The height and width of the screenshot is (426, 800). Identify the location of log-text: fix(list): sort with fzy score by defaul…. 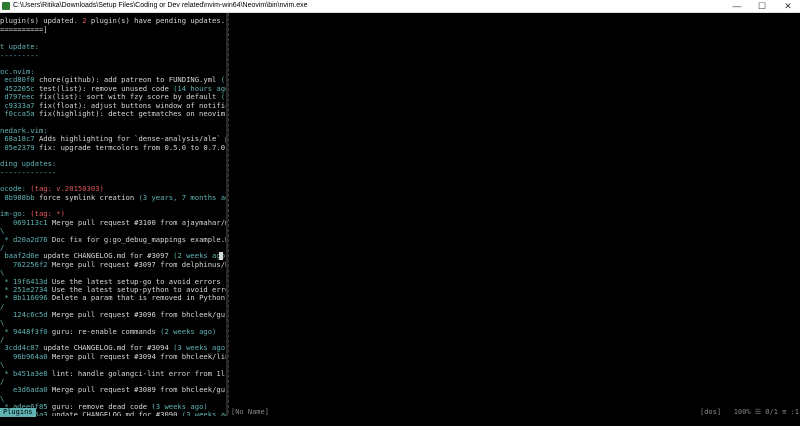
(127, 96).